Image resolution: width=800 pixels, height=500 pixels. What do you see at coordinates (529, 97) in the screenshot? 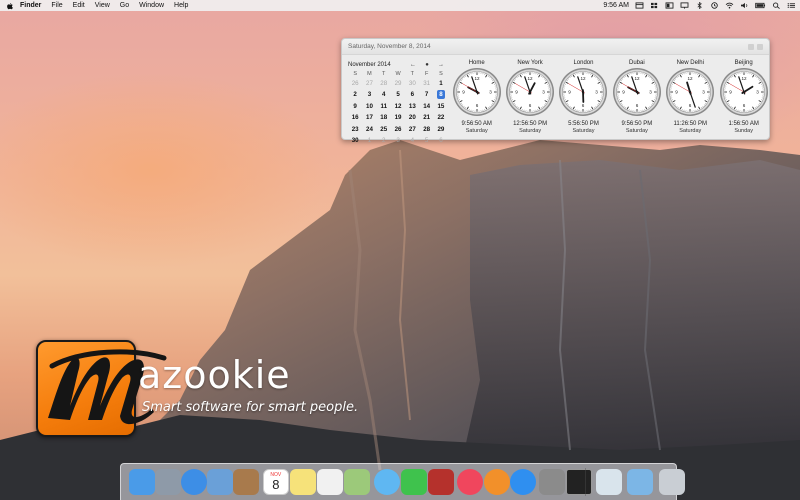
I see `clock-new-york: New York 12 3 6 9 12:56:50 PM Saturday` at bounding box center [529, 97].